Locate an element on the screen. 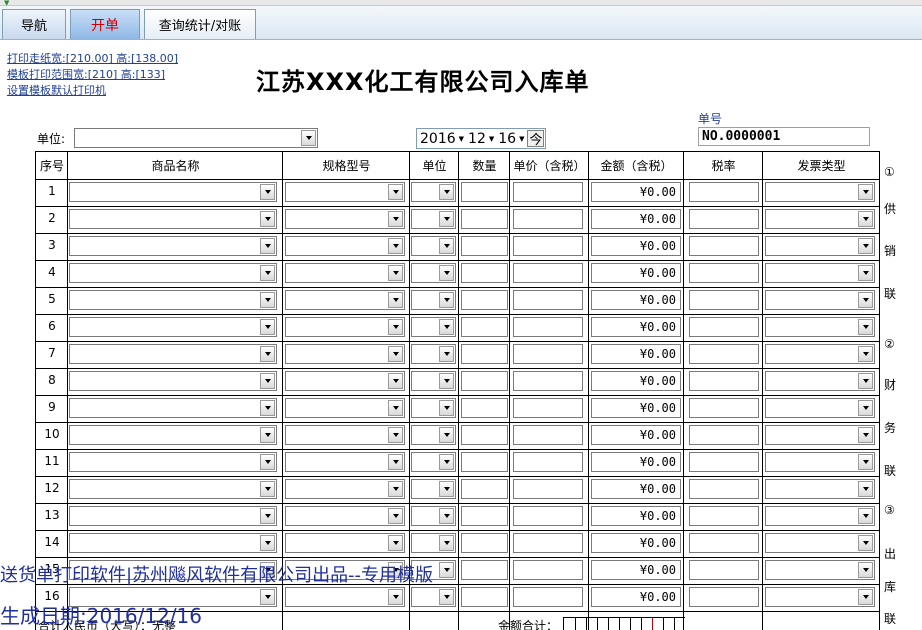 The image size is (922, 630). date-picker: 2016 ▼ 12 ▼ 16 ▼ 今 is located at coordinates (481, 138).